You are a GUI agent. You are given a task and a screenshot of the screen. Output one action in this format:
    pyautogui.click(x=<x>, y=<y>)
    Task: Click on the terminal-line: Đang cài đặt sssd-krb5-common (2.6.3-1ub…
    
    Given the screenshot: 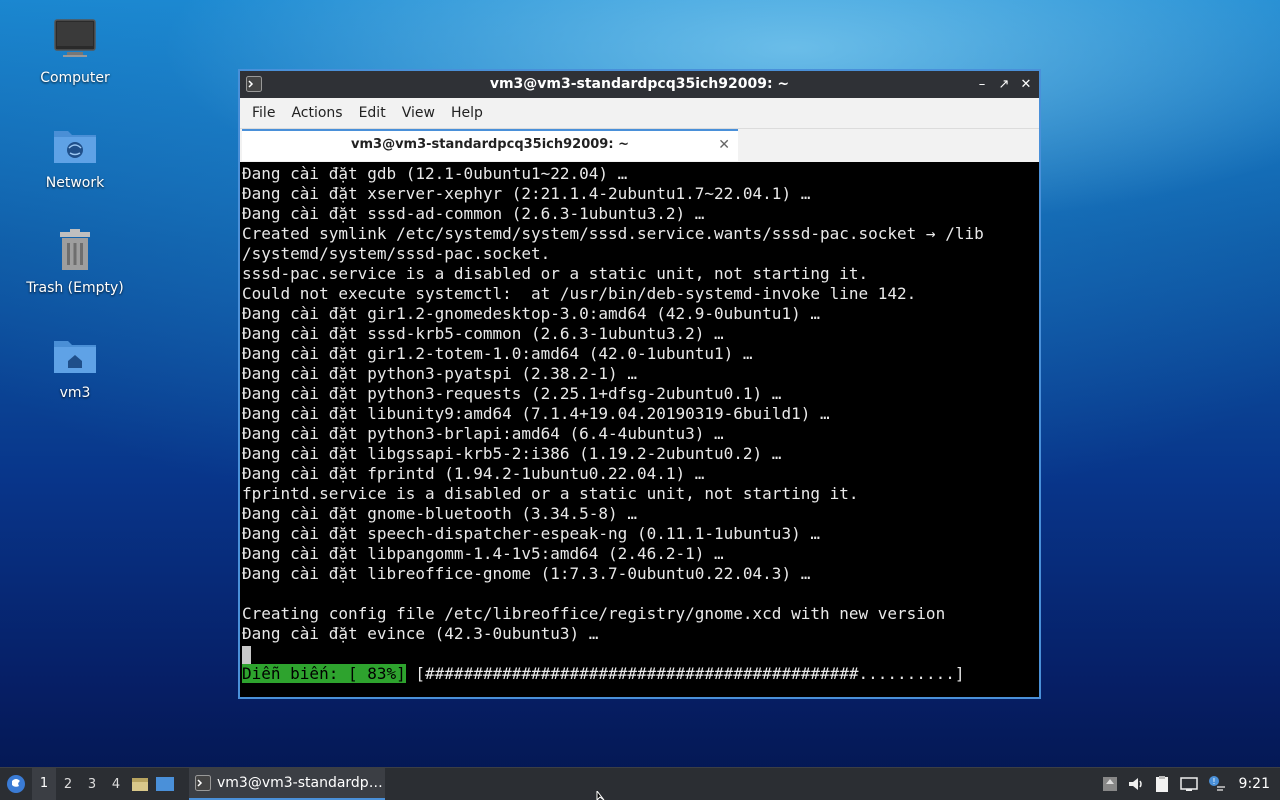 What is the action you would take?
    pyautogui.click(x=483, y=333)
    